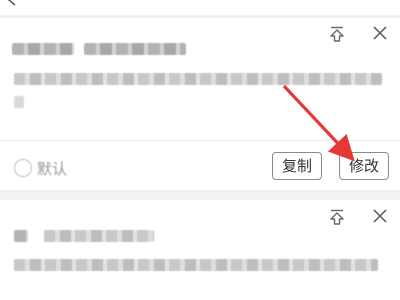  What do you see at coordinates (364, 166) in the screenshot?
I see `edit-button: 修改` at bounding box center [364, 166].